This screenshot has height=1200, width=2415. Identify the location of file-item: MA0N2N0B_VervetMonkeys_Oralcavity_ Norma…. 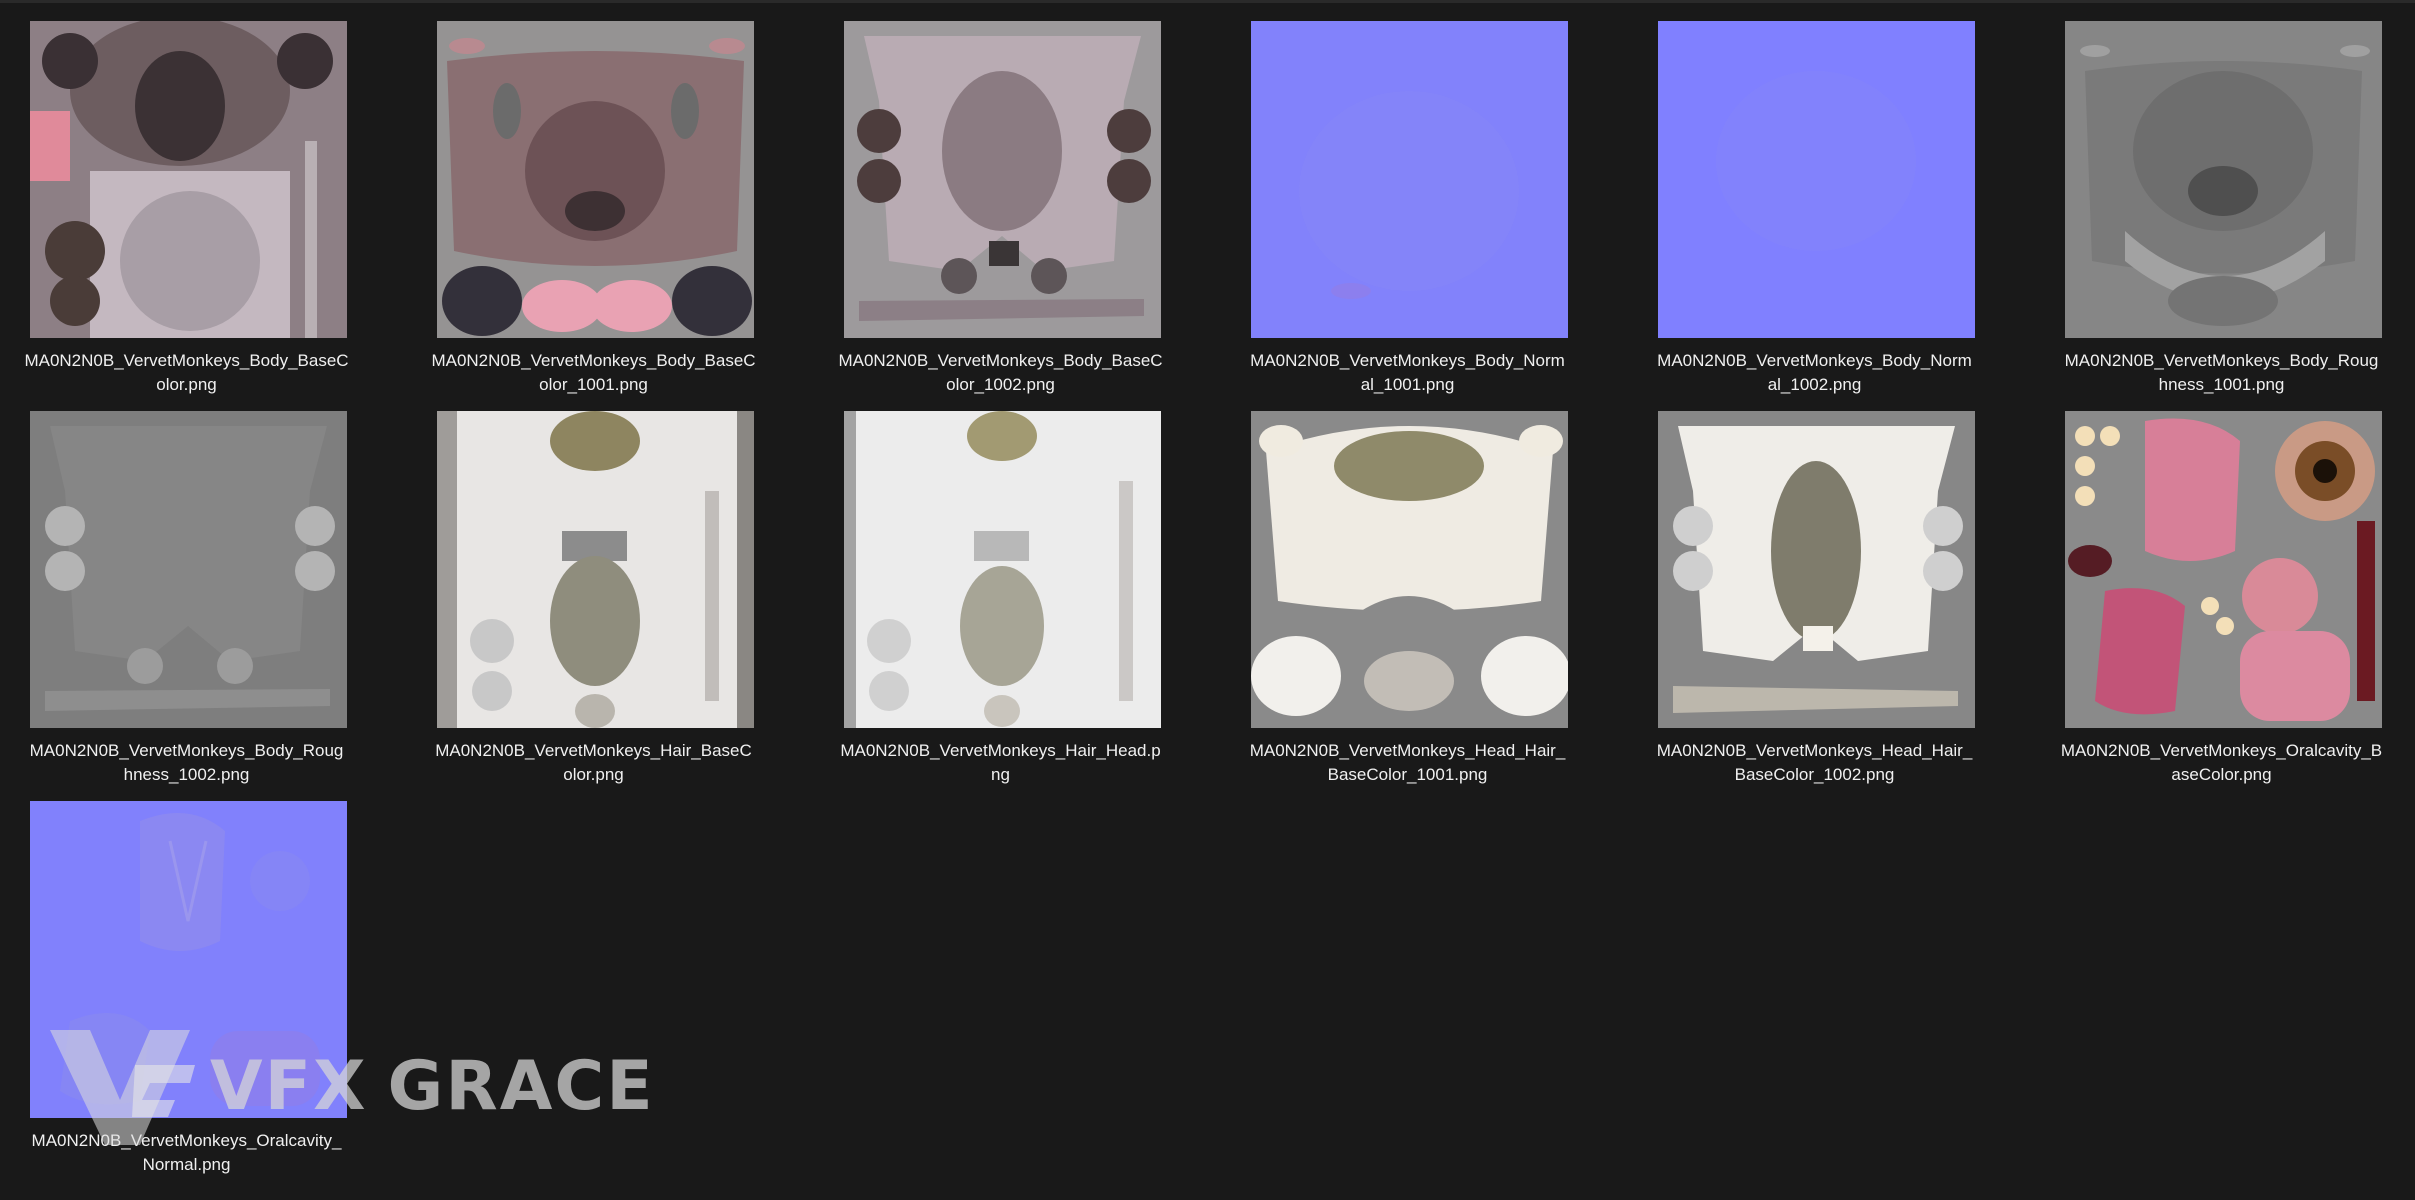
(195, 991).